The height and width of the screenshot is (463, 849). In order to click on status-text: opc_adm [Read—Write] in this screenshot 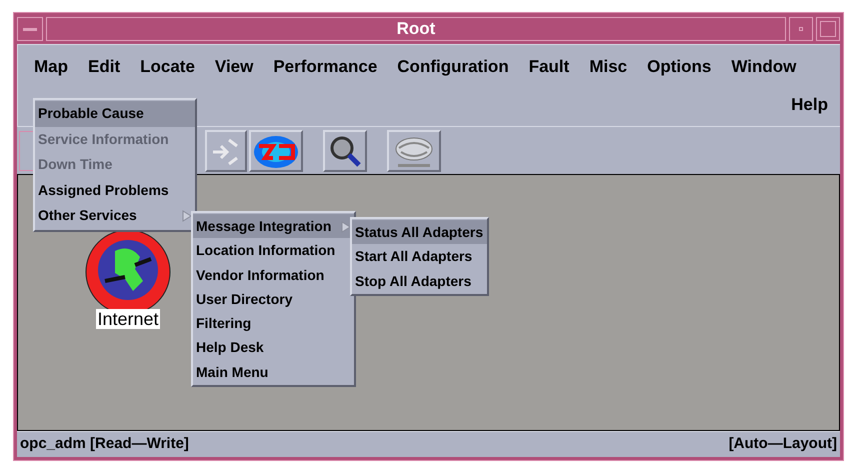, I will do `click(104, 444)`.